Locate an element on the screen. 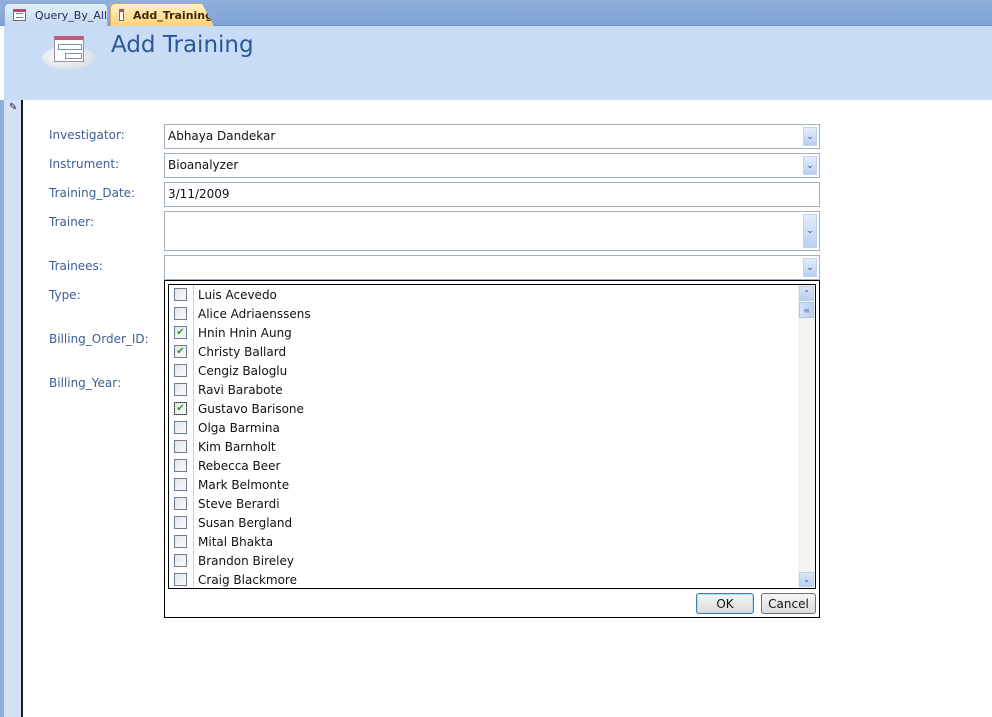 This screenshot has width=992, height=717. page-title: Add Training is located at coordinates (182, 45).